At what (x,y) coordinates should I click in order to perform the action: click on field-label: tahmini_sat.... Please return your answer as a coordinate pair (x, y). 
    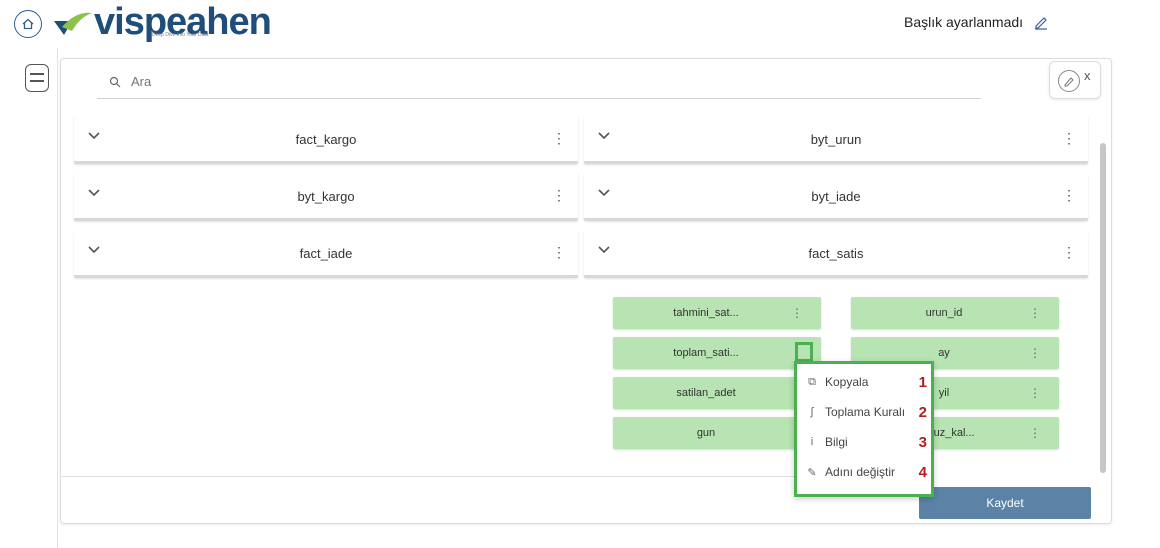
    Looking at the image, I should click on (706, 313).